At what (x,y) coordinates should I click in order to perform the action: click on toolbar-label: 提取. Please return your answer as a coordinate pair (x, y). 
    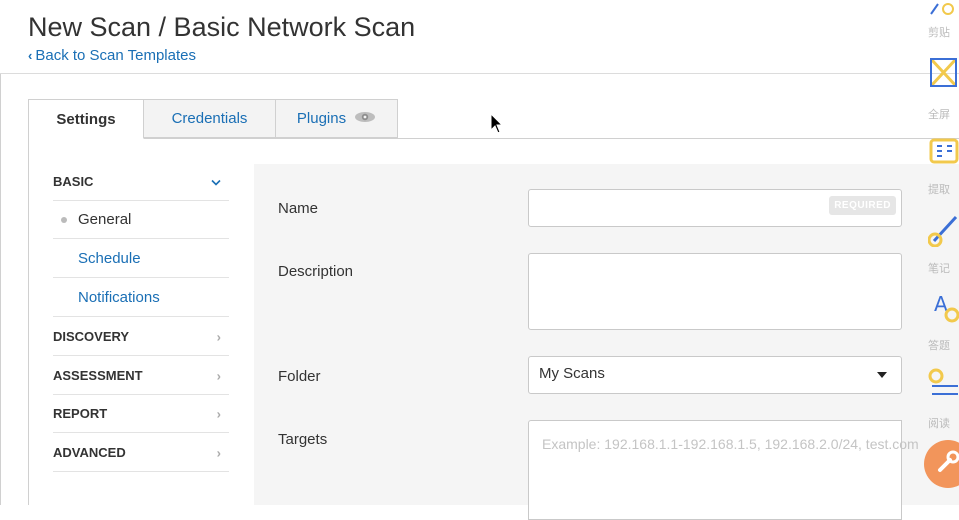
    Looking at the image, I should click on (939, 190).